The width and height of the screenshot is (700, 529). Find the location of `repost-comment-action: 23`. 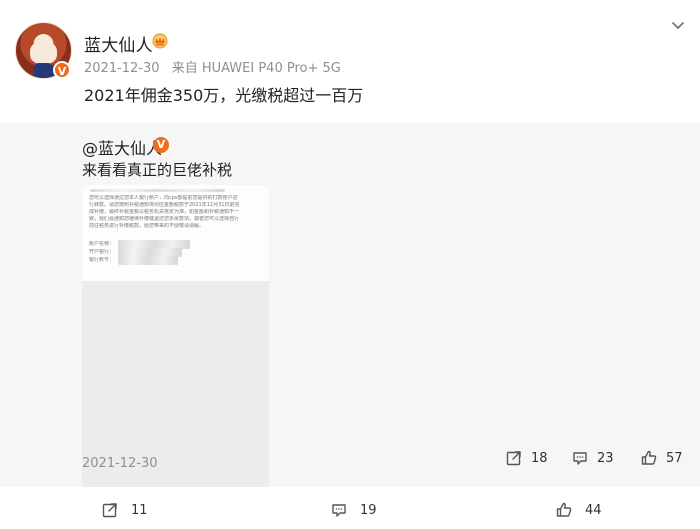

repost-comment-action: 23 is located at coordinates (592, 458).